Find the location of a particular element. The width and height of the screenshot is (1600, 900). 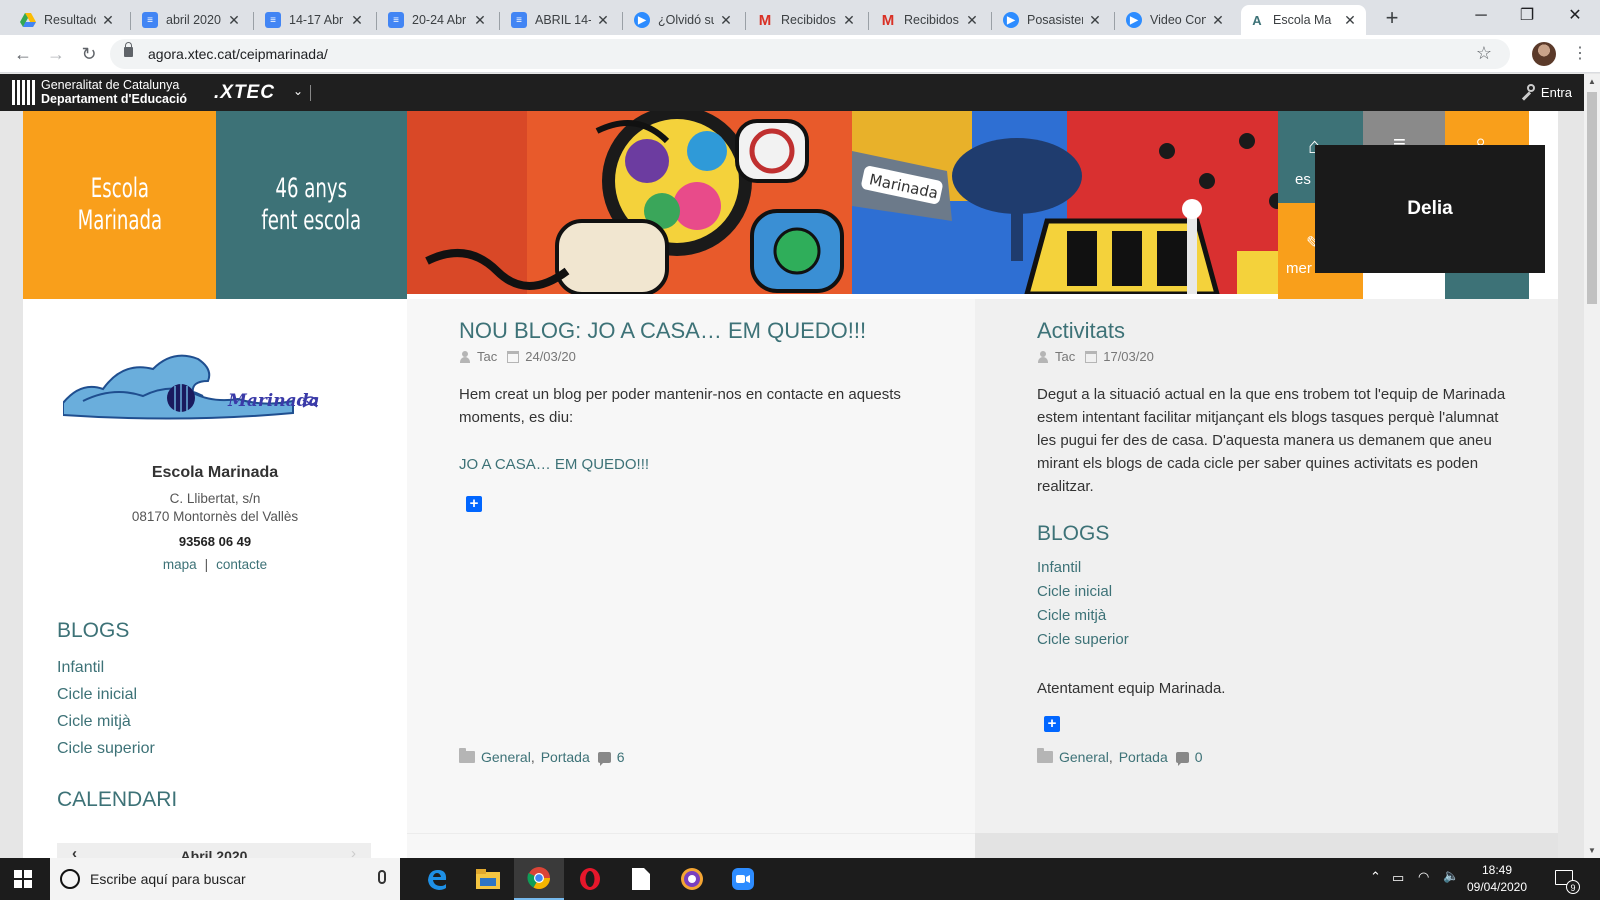

browser-tab: ▶ Video Con ✕ is located at coordinates (1176, 20).